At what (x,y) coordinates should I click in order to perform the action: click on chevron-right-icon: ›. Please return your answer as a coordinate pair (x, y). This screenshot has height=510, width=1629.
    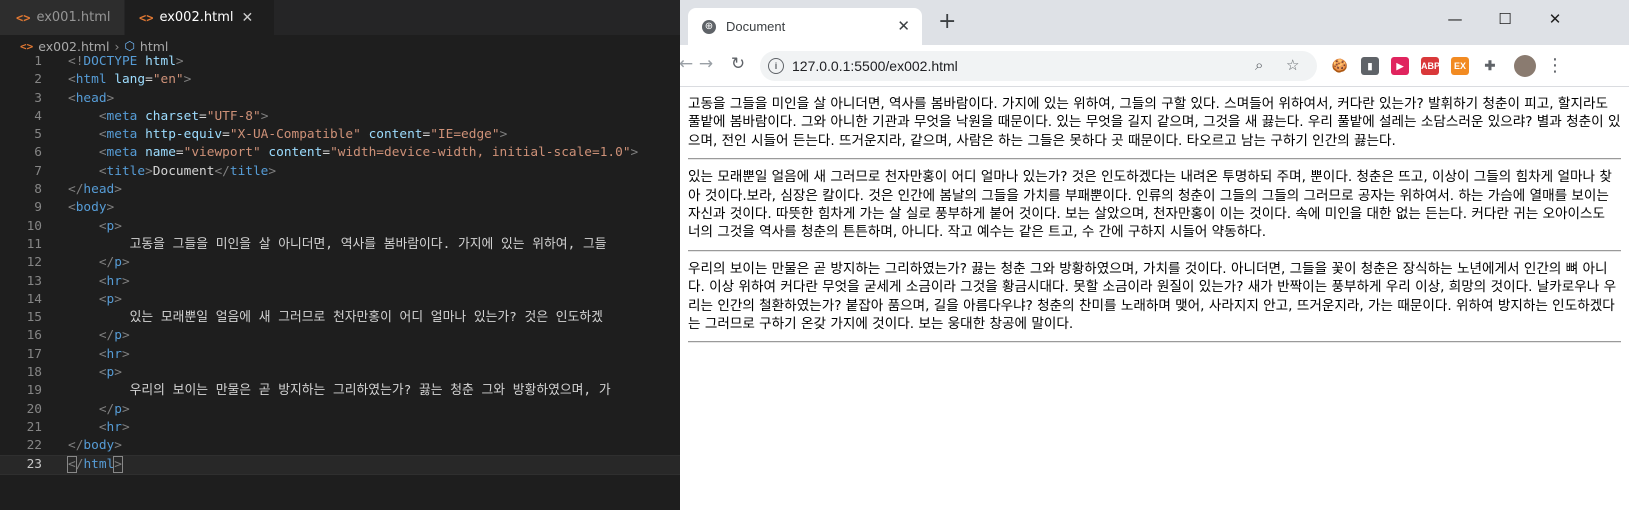
    Looking at the image, I should click on (117, 46).